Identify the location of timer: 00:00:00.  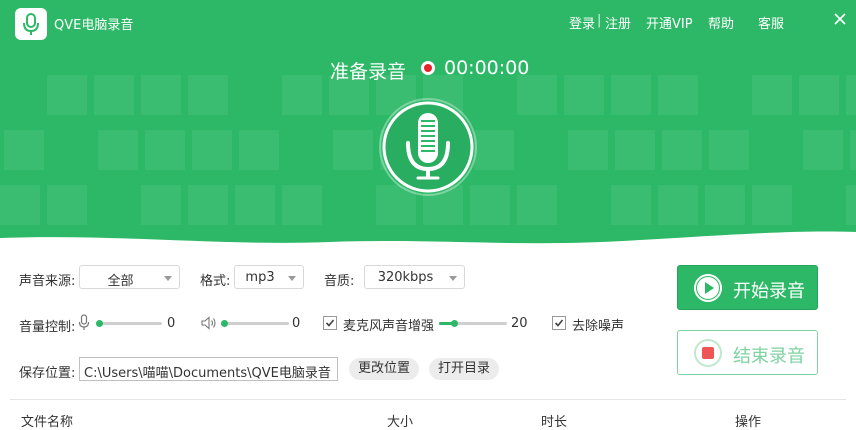
(487, 68).